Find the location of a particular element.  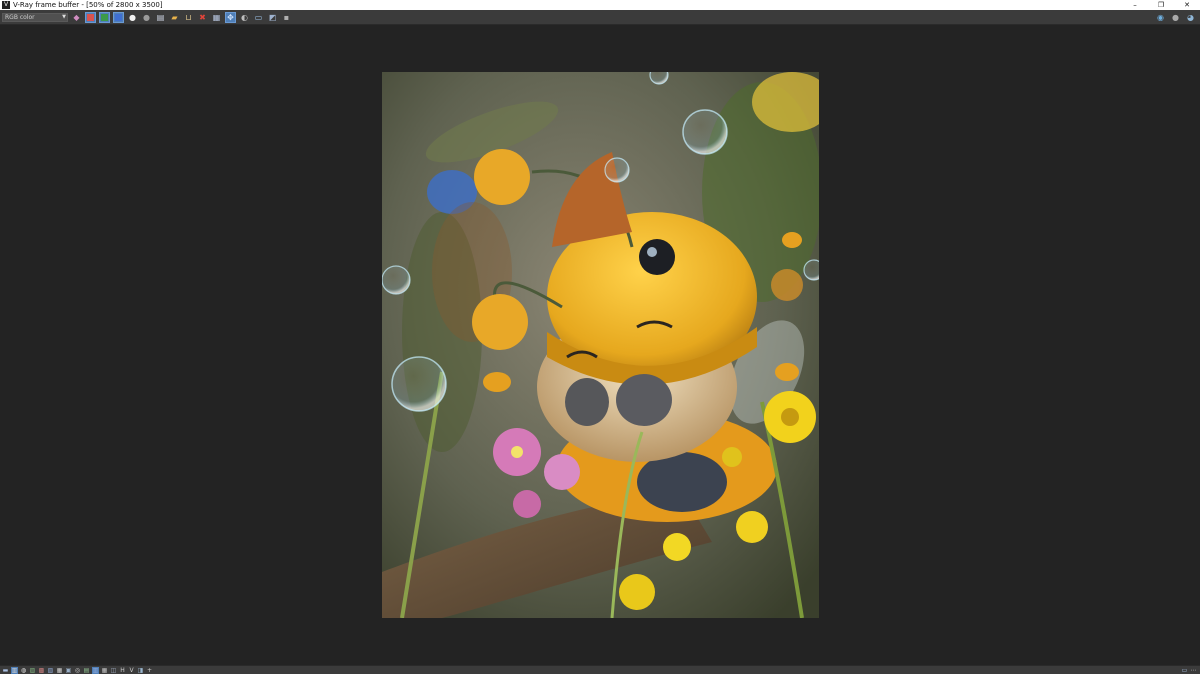

lut-button: ◎ is located at coordinates (77, 670).